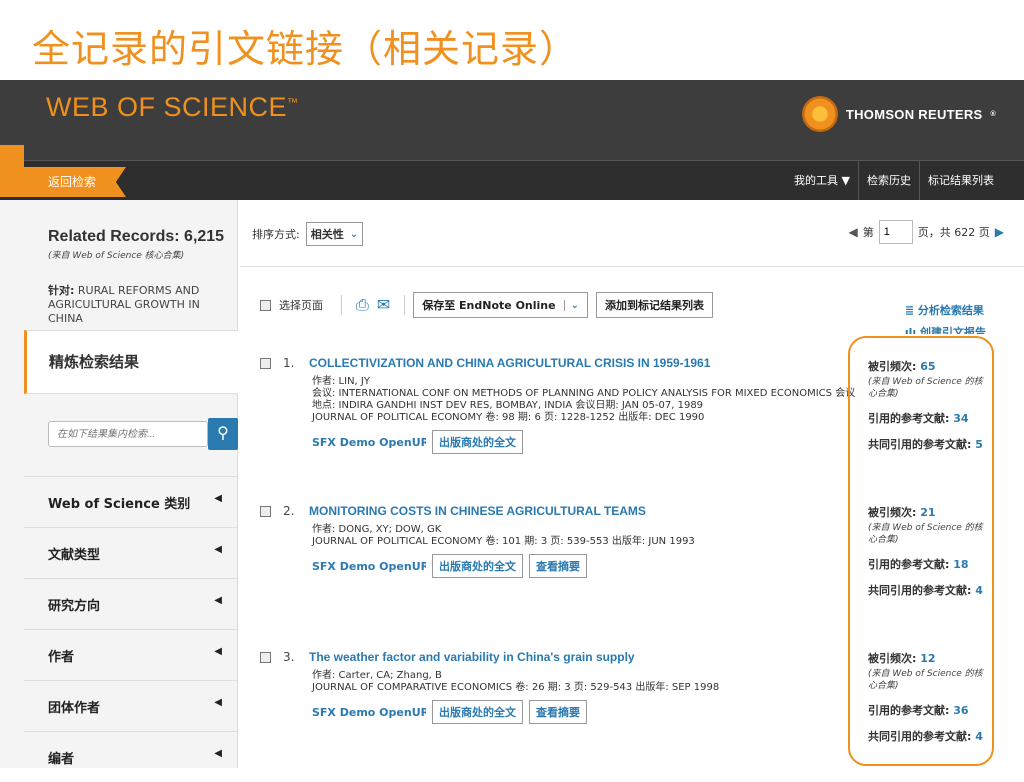 This screenshot has height=782, width=1024. I want to click on pager: ◀ 第 页，共 622 页 ▶, so click(926, 232).